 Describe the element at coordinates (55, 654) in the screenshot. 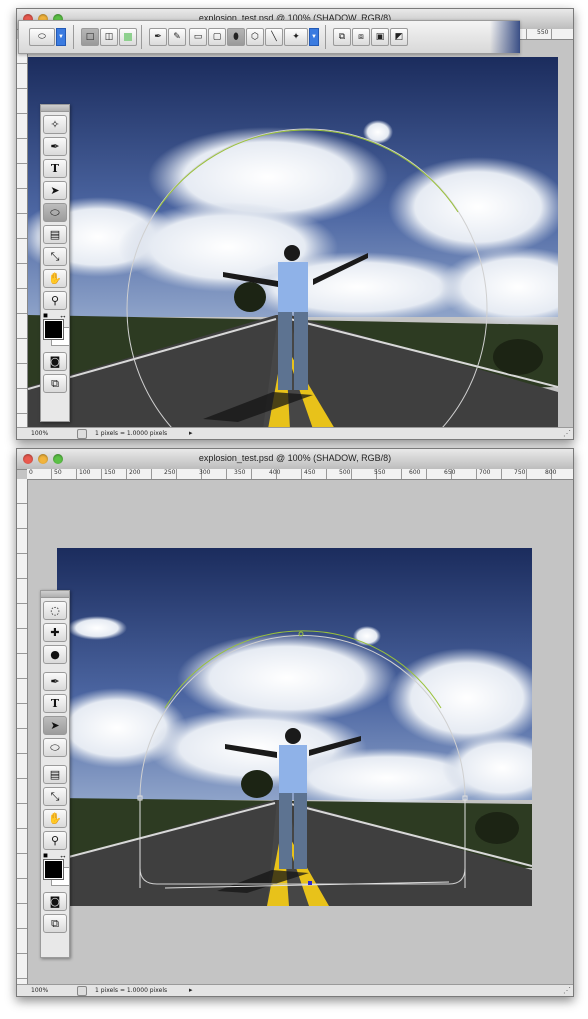

I see `burn-icon: ●` at that location.